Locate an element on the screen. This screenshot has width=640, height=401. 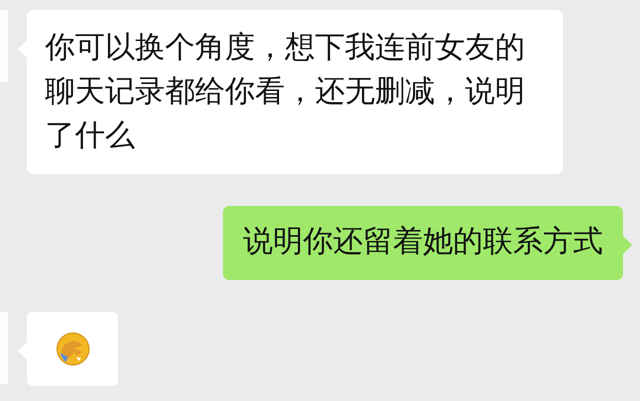
message-bubble: 说明你还留着她的联系方式 is located at coordinates (423, 243).